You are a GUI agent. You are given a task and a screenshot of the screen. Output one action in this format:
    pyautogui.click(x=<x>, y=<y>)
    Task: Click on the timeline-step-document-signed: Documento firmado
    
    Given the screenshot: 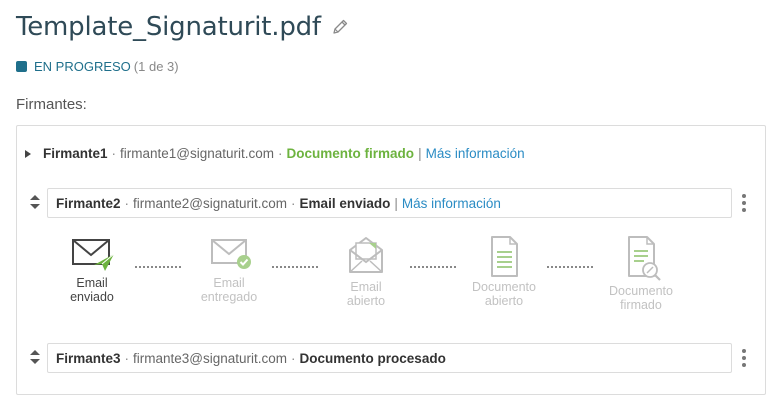 What is the action you would take?
    pyautogui.click(x=641, y=273)
    